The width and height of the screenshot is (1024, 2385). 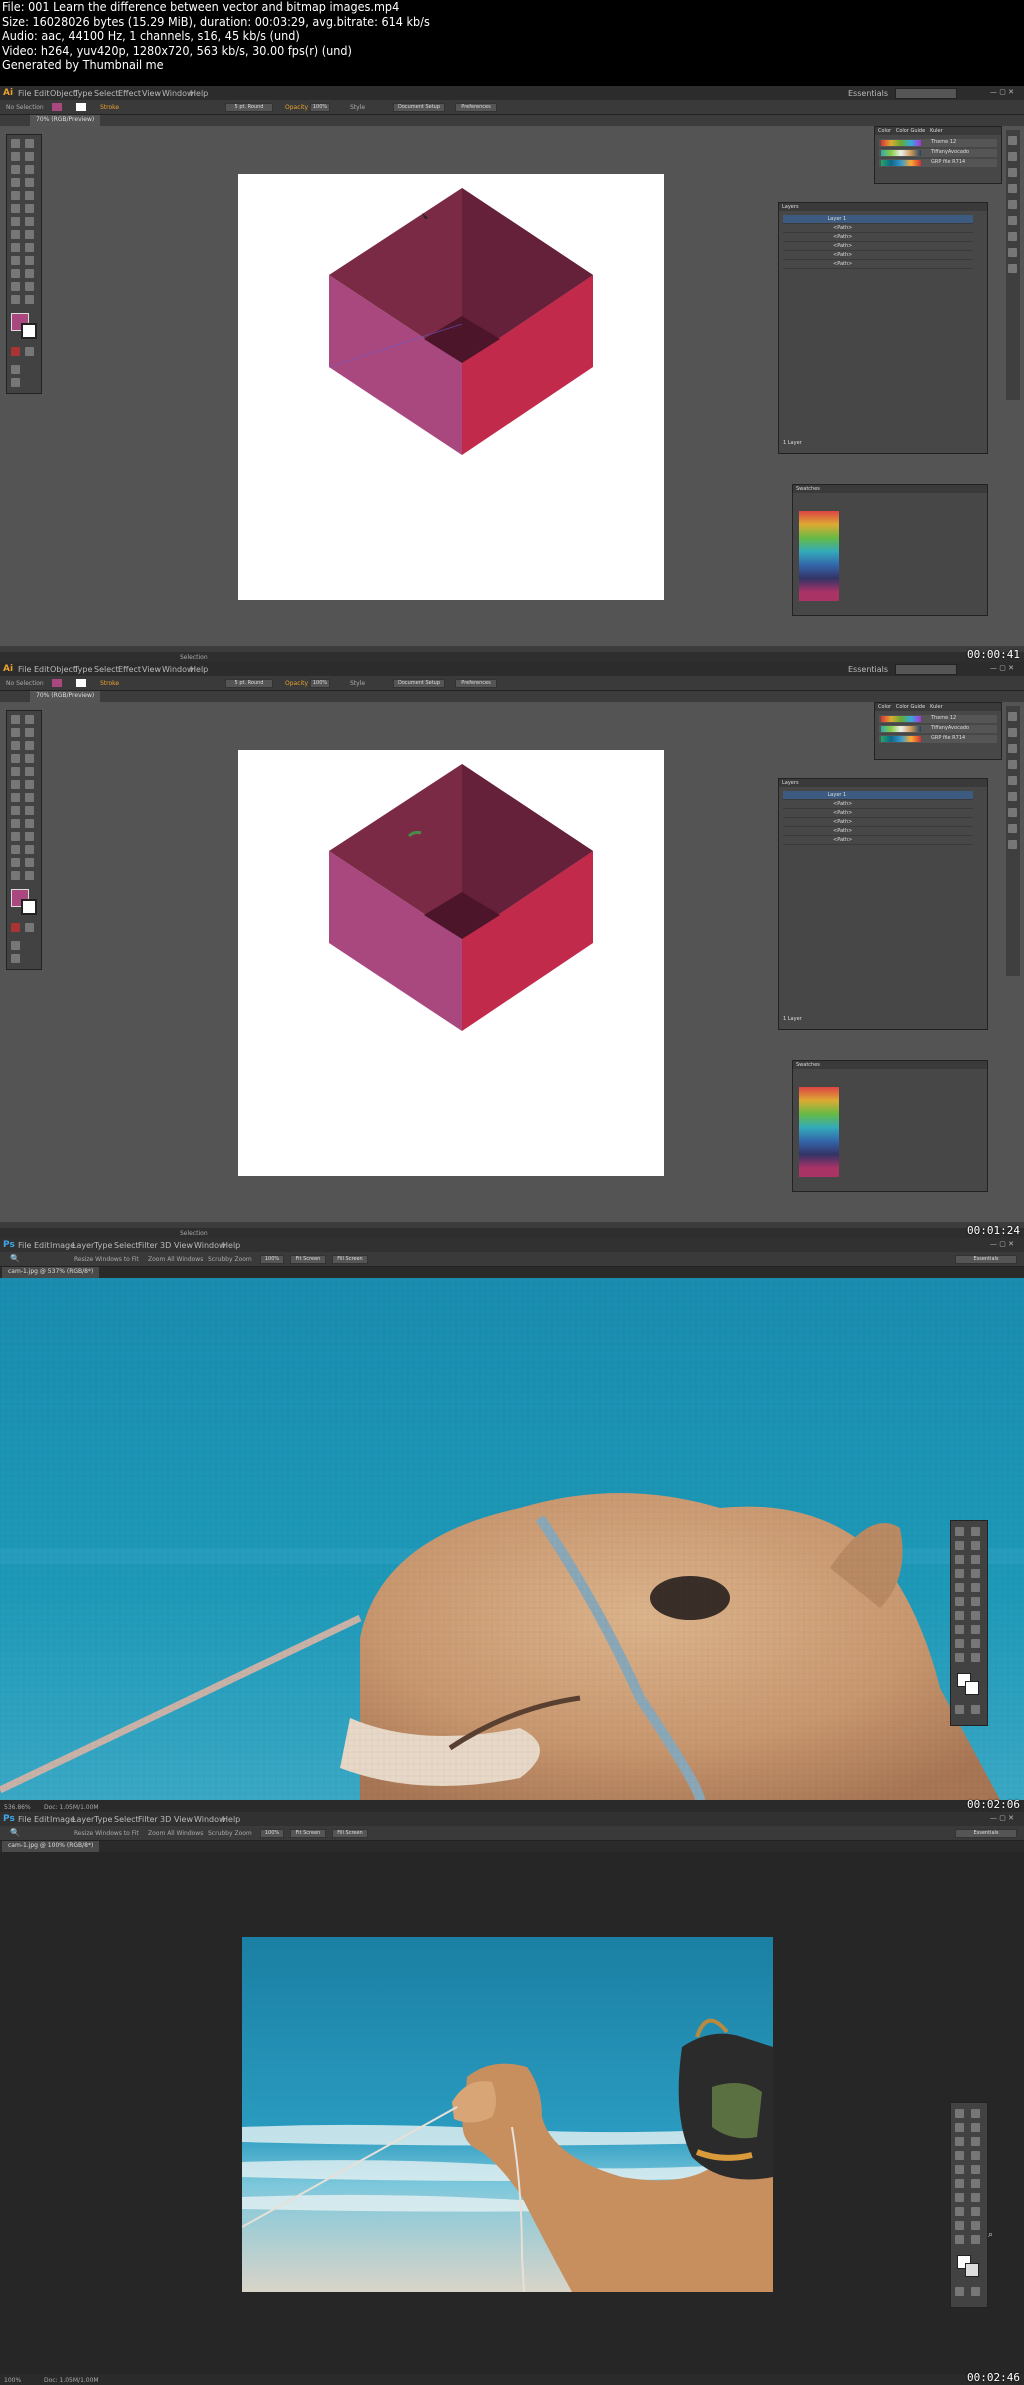 What do you see at coordinates (148, 1245) in the screenshot?
I see `menu-filter: Filter` at bounding box center [148, 1245].